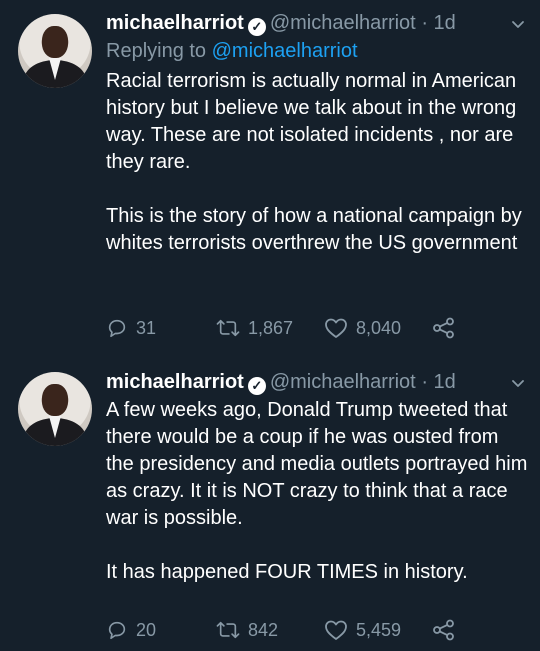 This screenshot has height=651, width=540. Describe the element at coordinates (156, 51) in the screenshot. I see `replying-to-label: Replying to` at that location.